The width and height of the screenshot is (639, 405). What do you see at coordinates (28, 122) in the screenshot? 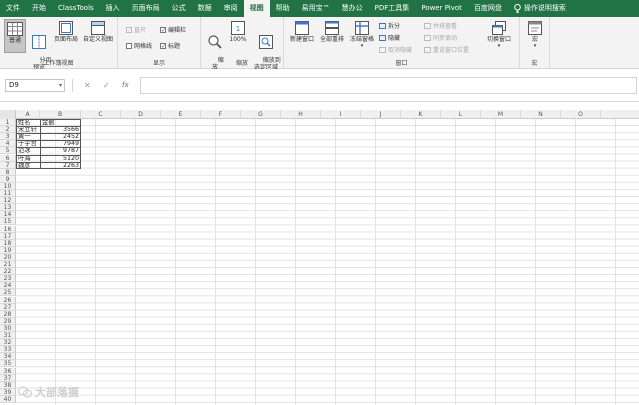
I see `table-cell: 姓名` at bounding box center [28, 122].